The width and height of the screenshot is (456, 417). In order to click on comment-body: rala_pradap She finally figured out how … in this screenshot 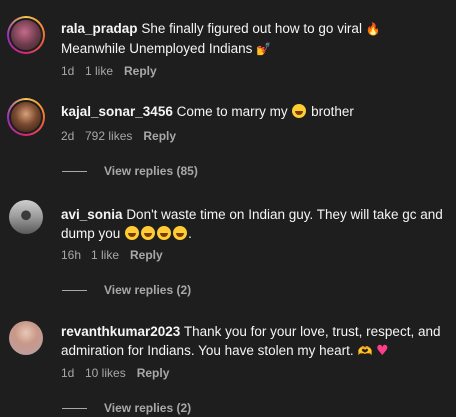, I will do `click(254, 39)`.